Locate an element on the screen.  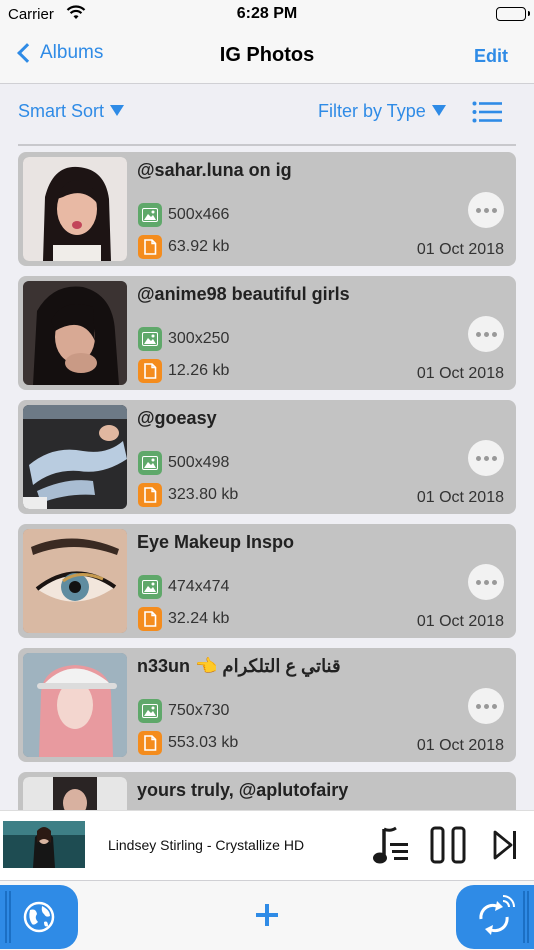
filter-label: Filter by Type is located at coordinates (372, 111).